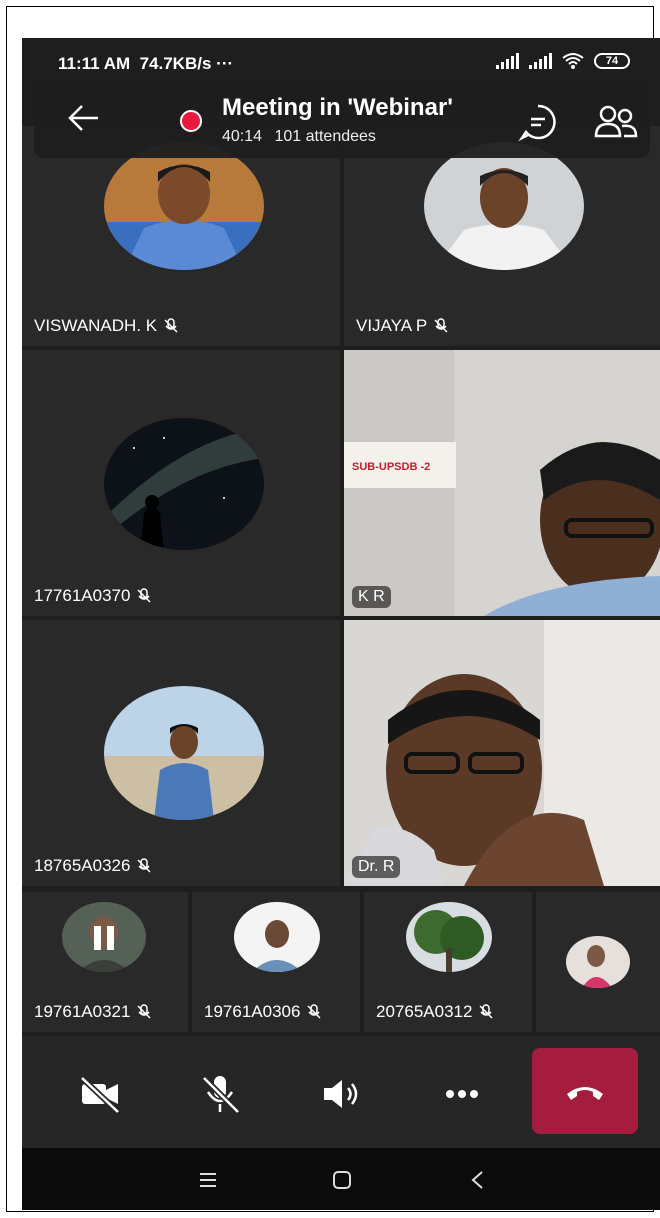 Image resolution: width=660 pixels, height=1218 pixels. I want to click on participant-tile: 18765A0326, so click(181, 753).